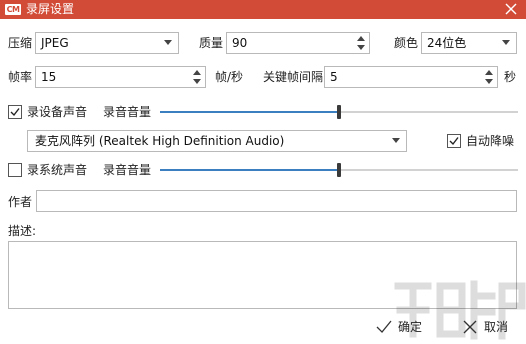 This screenshot has height=344, width=526. I want to click on fps-value: 15, so click(49, 77).